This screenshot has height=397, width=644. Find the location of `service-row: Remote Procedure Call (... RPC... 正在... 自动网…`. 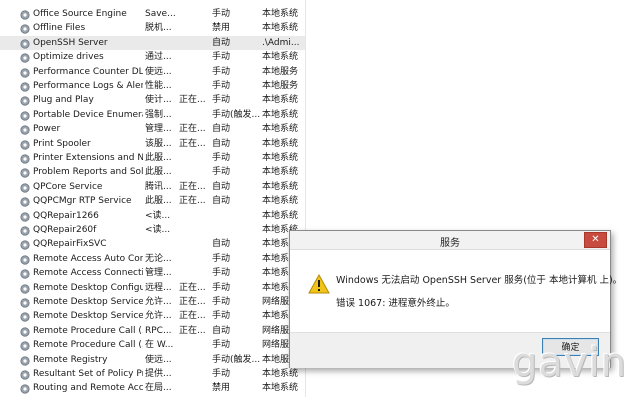

service-row: Remote Procedure Call (... RPC... 正在... 自动网… is located at coordinates (152, 331).